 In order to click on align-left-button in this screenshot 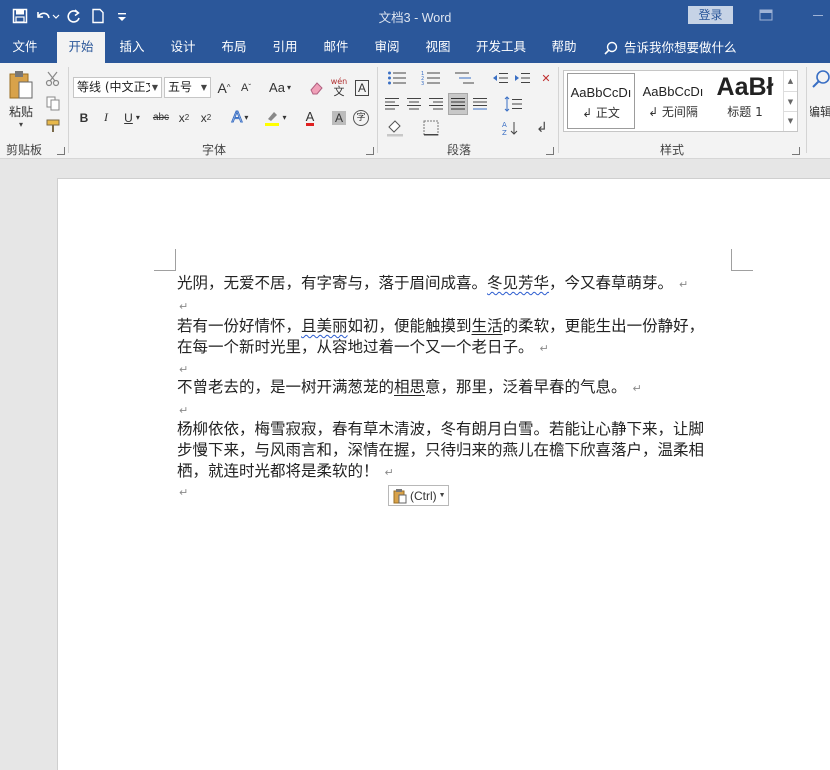, I will do `click(392, 104)`.